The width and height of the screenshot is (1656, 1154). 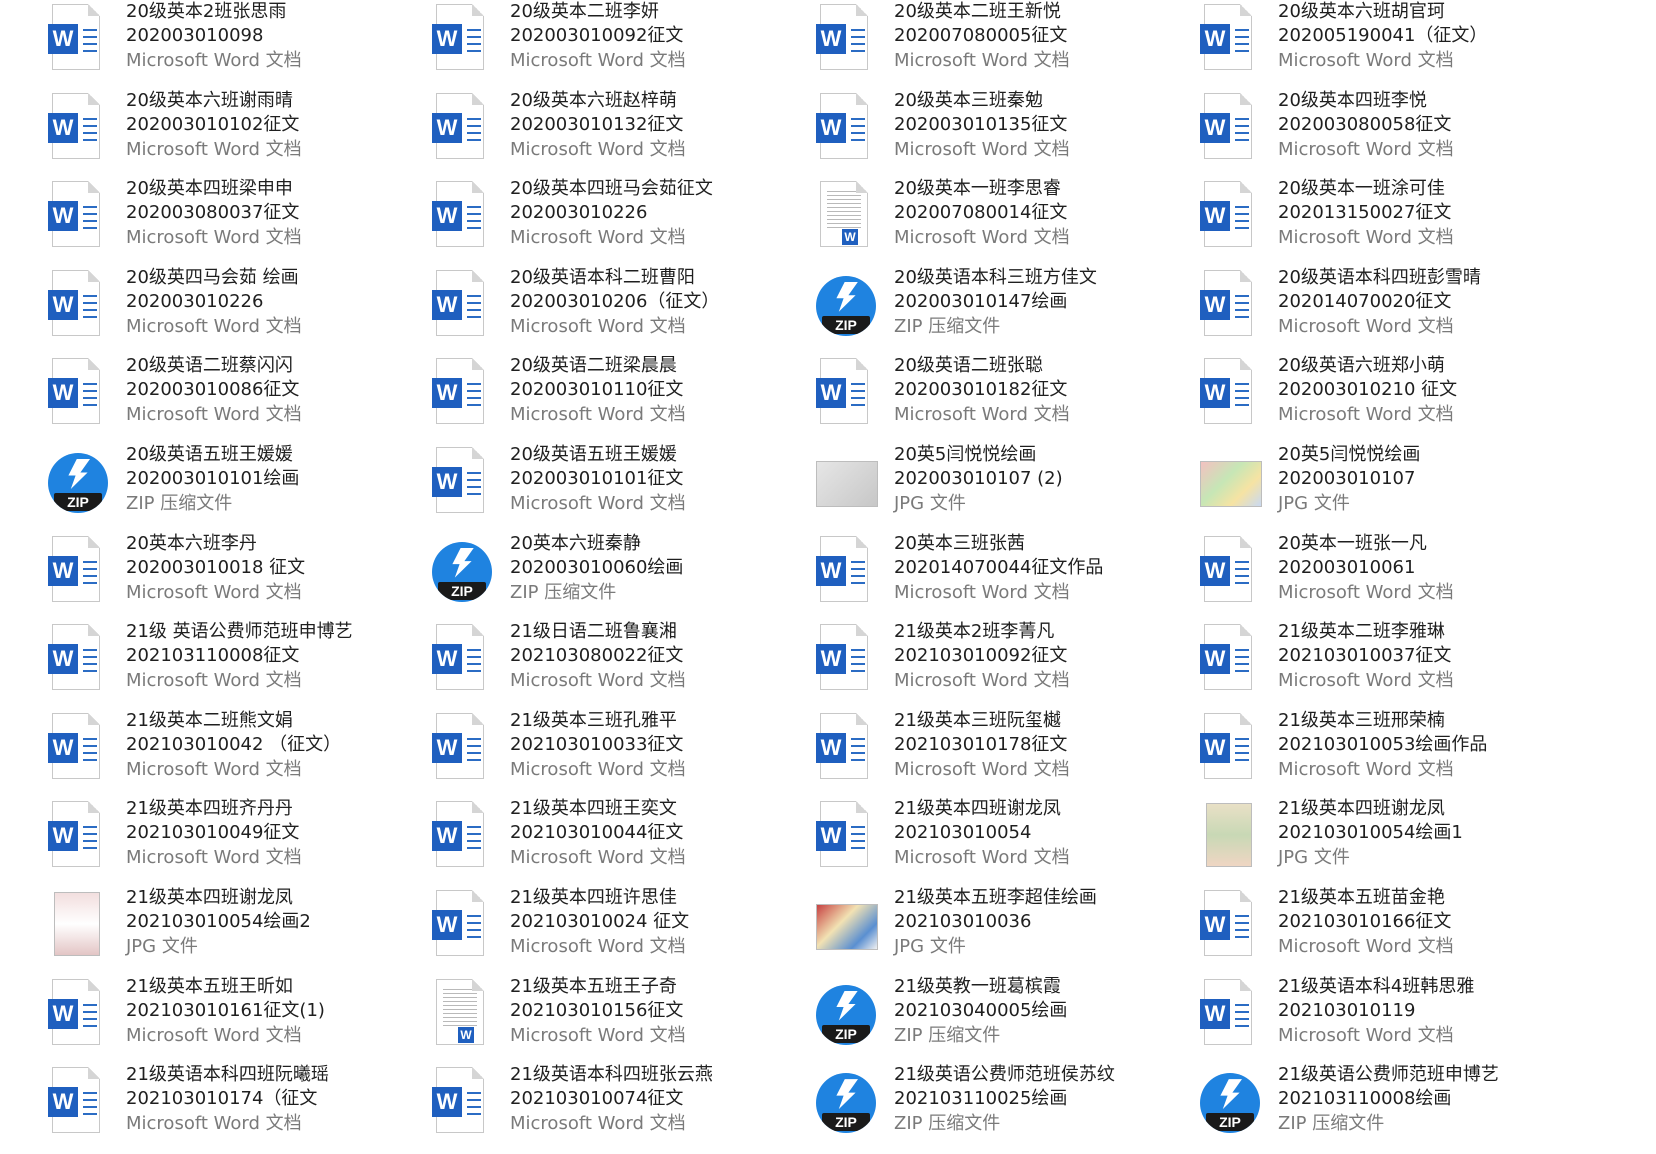 What do you see at coordinates (1347, 567) in the screenshot?
I see `file-name-line: 202003010061` at bounding box center [1347, 567].